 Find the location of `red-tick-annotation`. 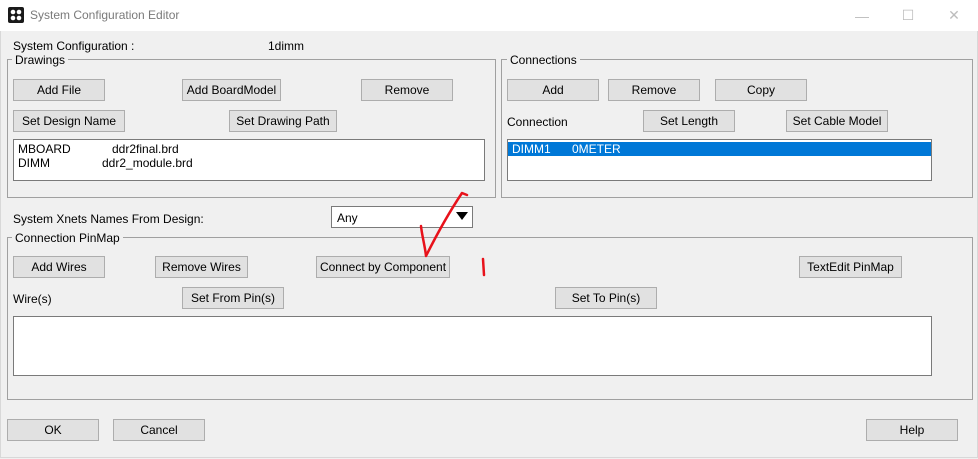

red-tick-annotation is located at coordinates (483, 267).